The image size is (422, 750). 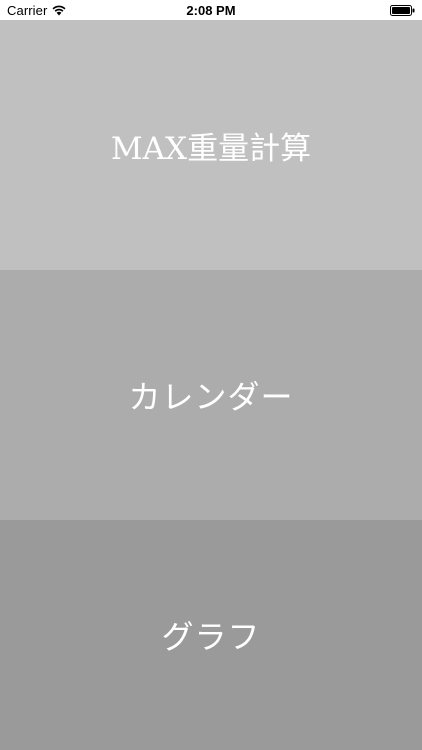 What do you see at coordinates (211, 148) in the screenshot?
I see `max-weight-calc-label: MAX重量計算` at bounding box center [211, 148].